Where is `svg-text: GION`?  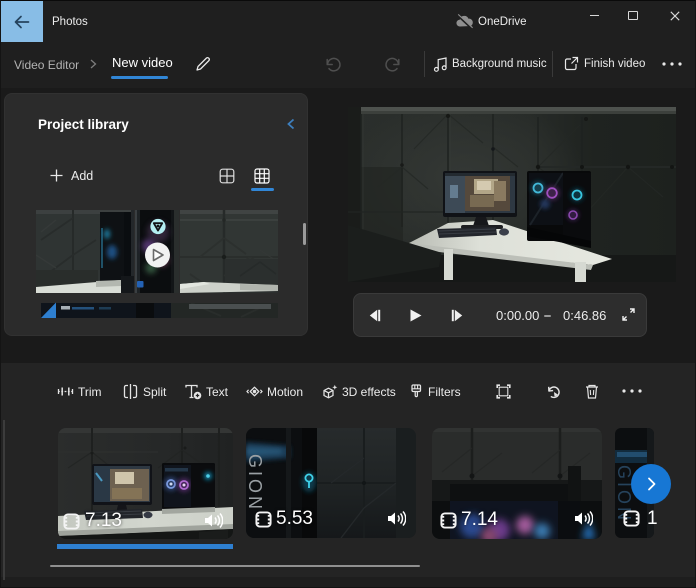
svg-text: GION is located at coordinates (255, 483).